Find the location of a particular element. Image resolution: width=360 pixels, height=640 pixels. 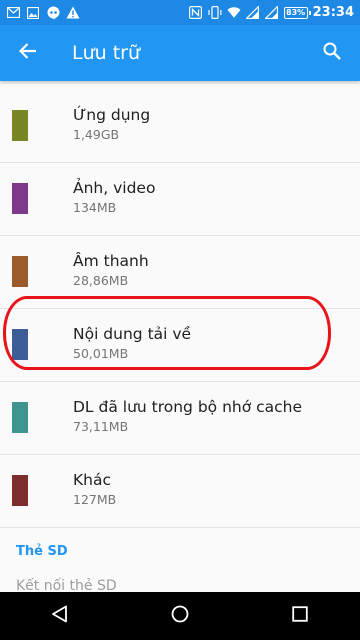

storage-item-downloads: Nội dung tải về 50,01MB is located at coordinates (180, 345).